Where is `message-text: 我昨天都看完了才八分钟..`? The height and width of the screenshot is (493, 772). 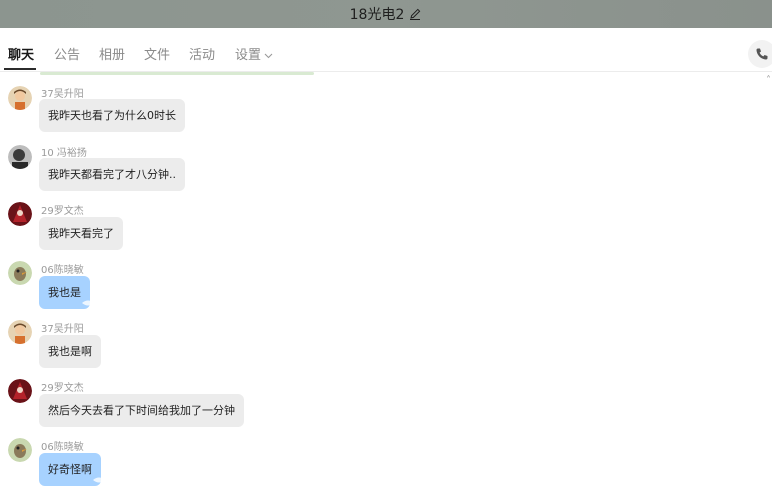
message-text: 我昨天都看完了才八分钟.. is located at coordinates (112, 174).